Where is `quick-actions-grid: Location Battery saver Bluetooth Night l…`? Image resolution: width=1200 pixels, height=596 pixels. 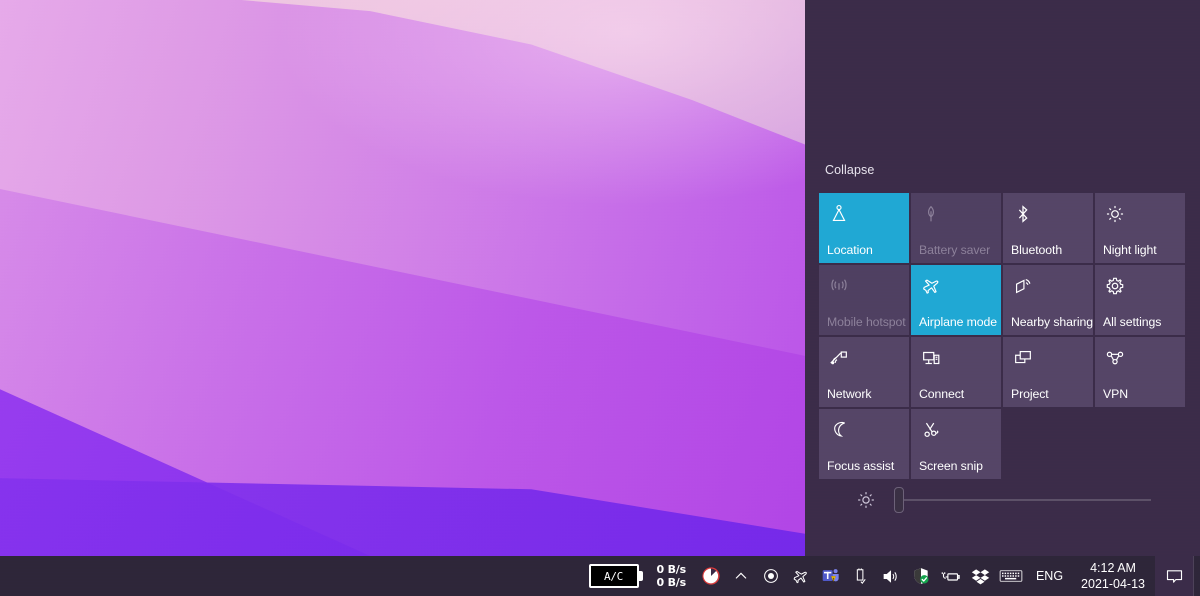 quick-actions-grid: Location Battery saver Bluetooth Night l… is located at coordinates (1005, 336).